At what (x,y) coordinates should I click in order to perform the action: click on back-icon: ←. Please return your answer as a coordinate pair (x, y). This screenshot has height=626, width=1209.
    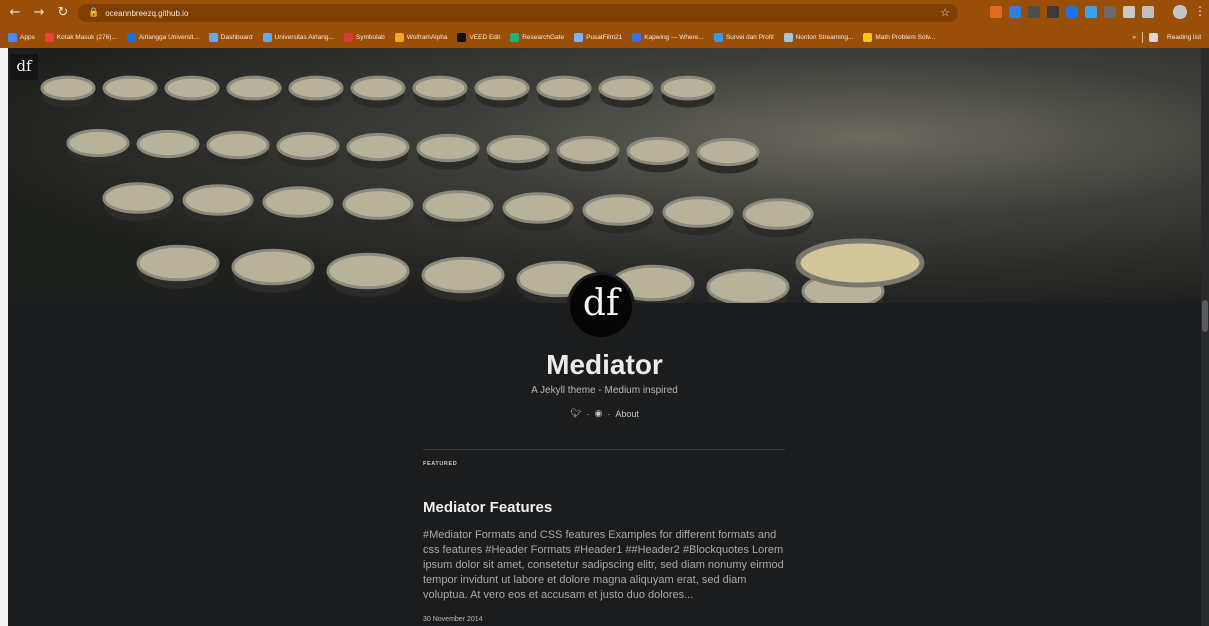
    Looking at the image, I should click on (15, 13).